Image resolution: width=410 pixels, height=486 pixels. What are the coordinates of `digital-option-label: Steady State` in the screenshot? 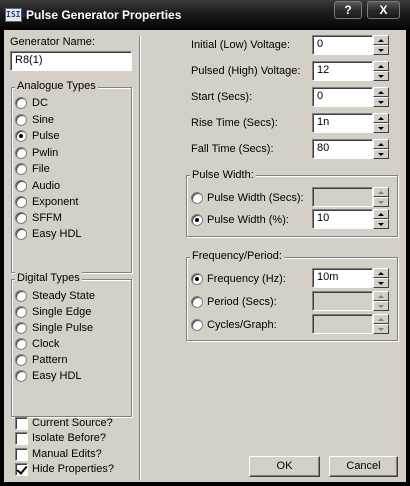 It's located at (63, 296).